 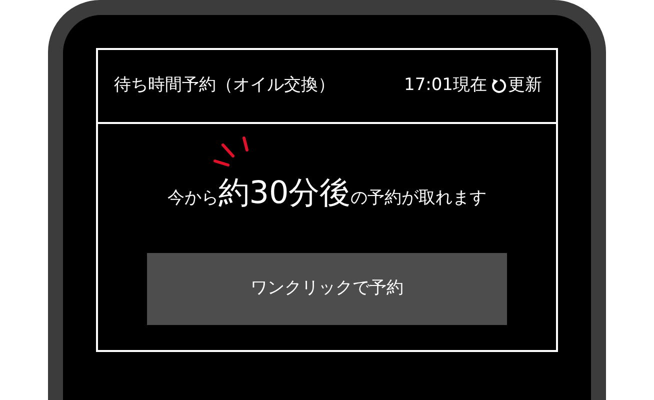 I want to click on refresh-button: 更新, so click(x=516, y=86).